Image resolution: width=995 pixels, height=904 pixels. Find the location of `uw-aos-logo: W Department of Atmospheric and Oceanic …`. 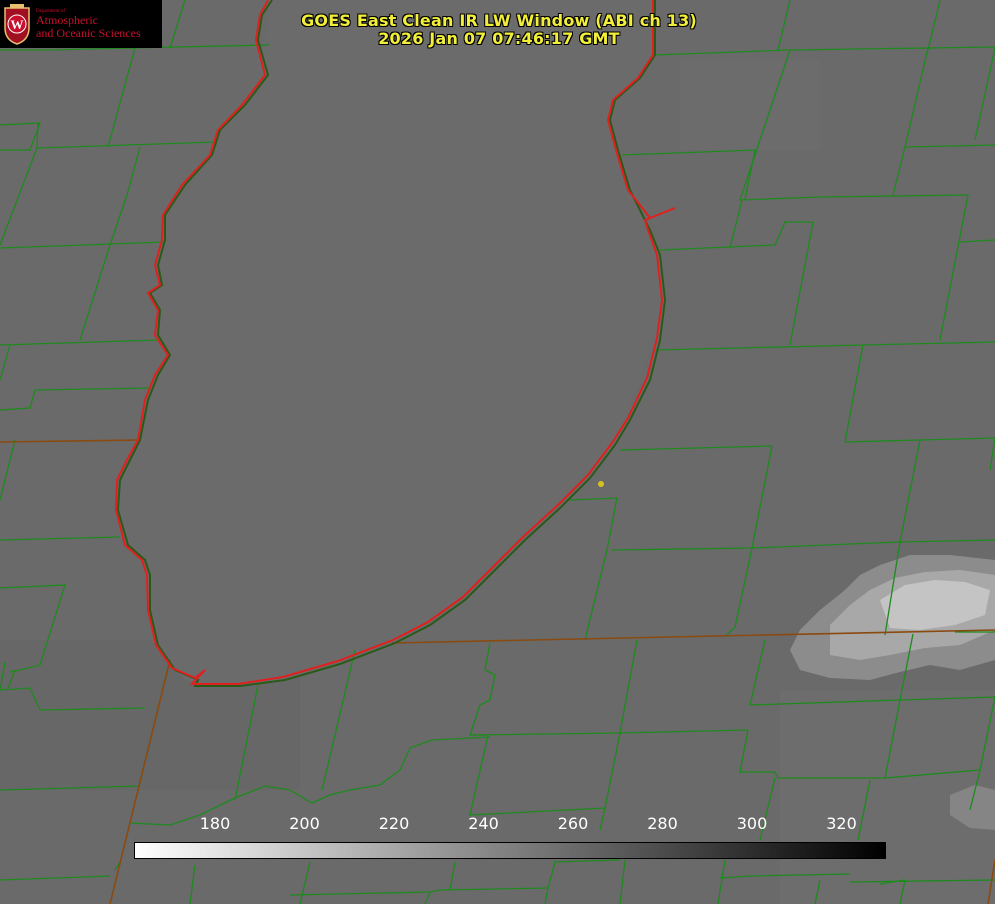

uw-aos-logo: W Department of Atmospheric and Oceanic … is located at coordinates (81, 24).